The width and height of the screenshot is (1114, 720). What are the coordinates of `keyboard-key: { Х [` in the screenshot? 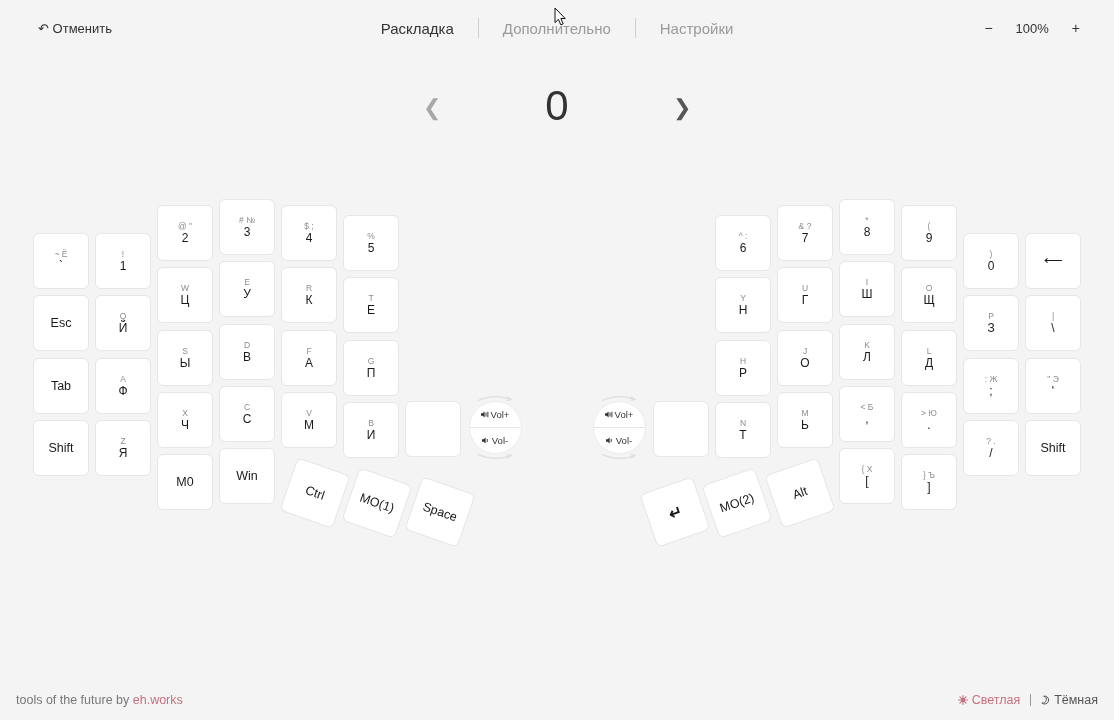 It's located at (867, 476).